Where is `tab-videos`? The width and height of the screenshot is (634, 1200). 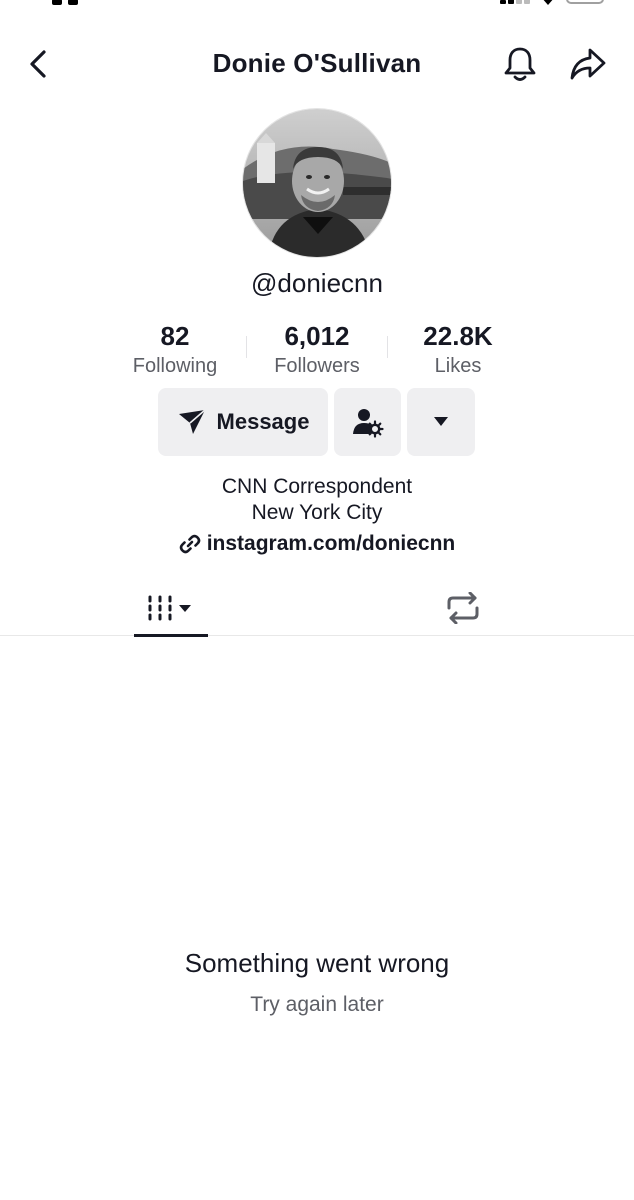 tab-videos is located at coordinates (171, 608).